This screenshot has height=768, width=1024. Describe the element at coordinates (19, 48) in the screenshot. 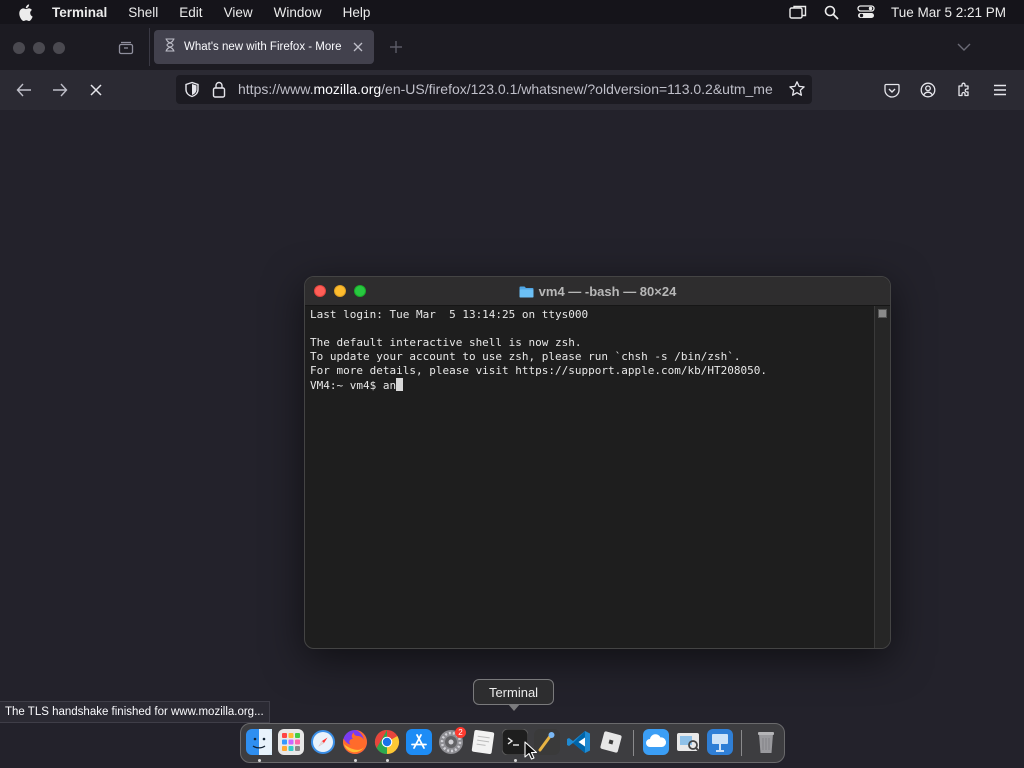

I see `firefox-close-button` at that location.